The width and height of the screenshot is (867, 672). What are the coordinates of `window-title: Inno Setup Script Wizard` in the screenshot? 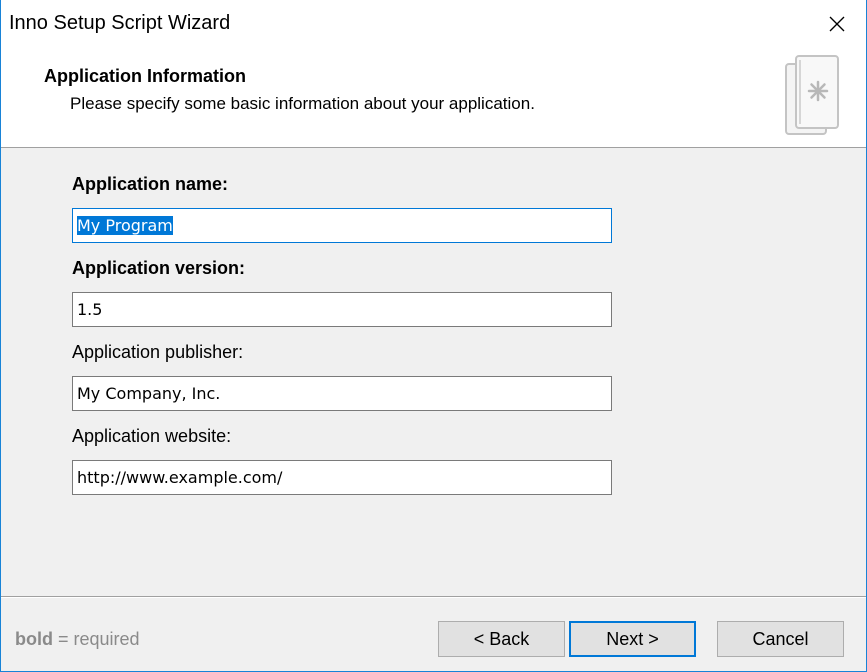 It's located at (120, 23).